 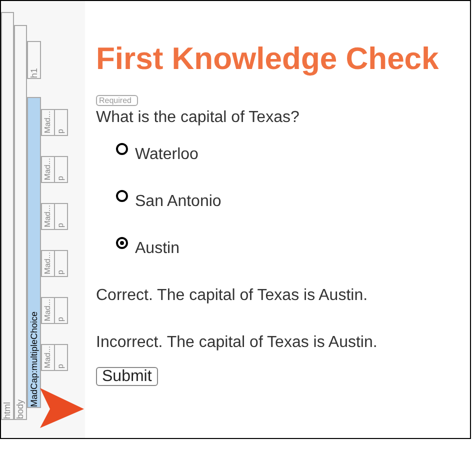 What do you see at coordinates (157, 249) in the screenshot?
I see `option-label: Austin` at bounding box center [157, 249].